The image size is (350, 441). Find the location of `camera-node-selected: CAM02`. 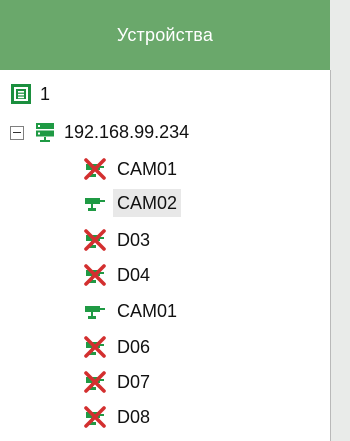

camera-node-selected: CAM02 is located at coordinates (132, 203).